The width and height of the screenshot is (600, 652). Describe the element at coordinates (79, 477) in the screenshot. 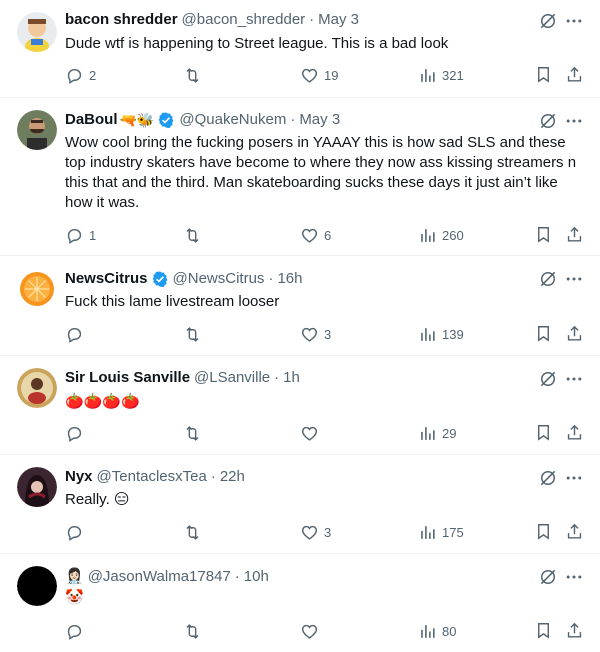

I see `author-name: Nyx` at that location.